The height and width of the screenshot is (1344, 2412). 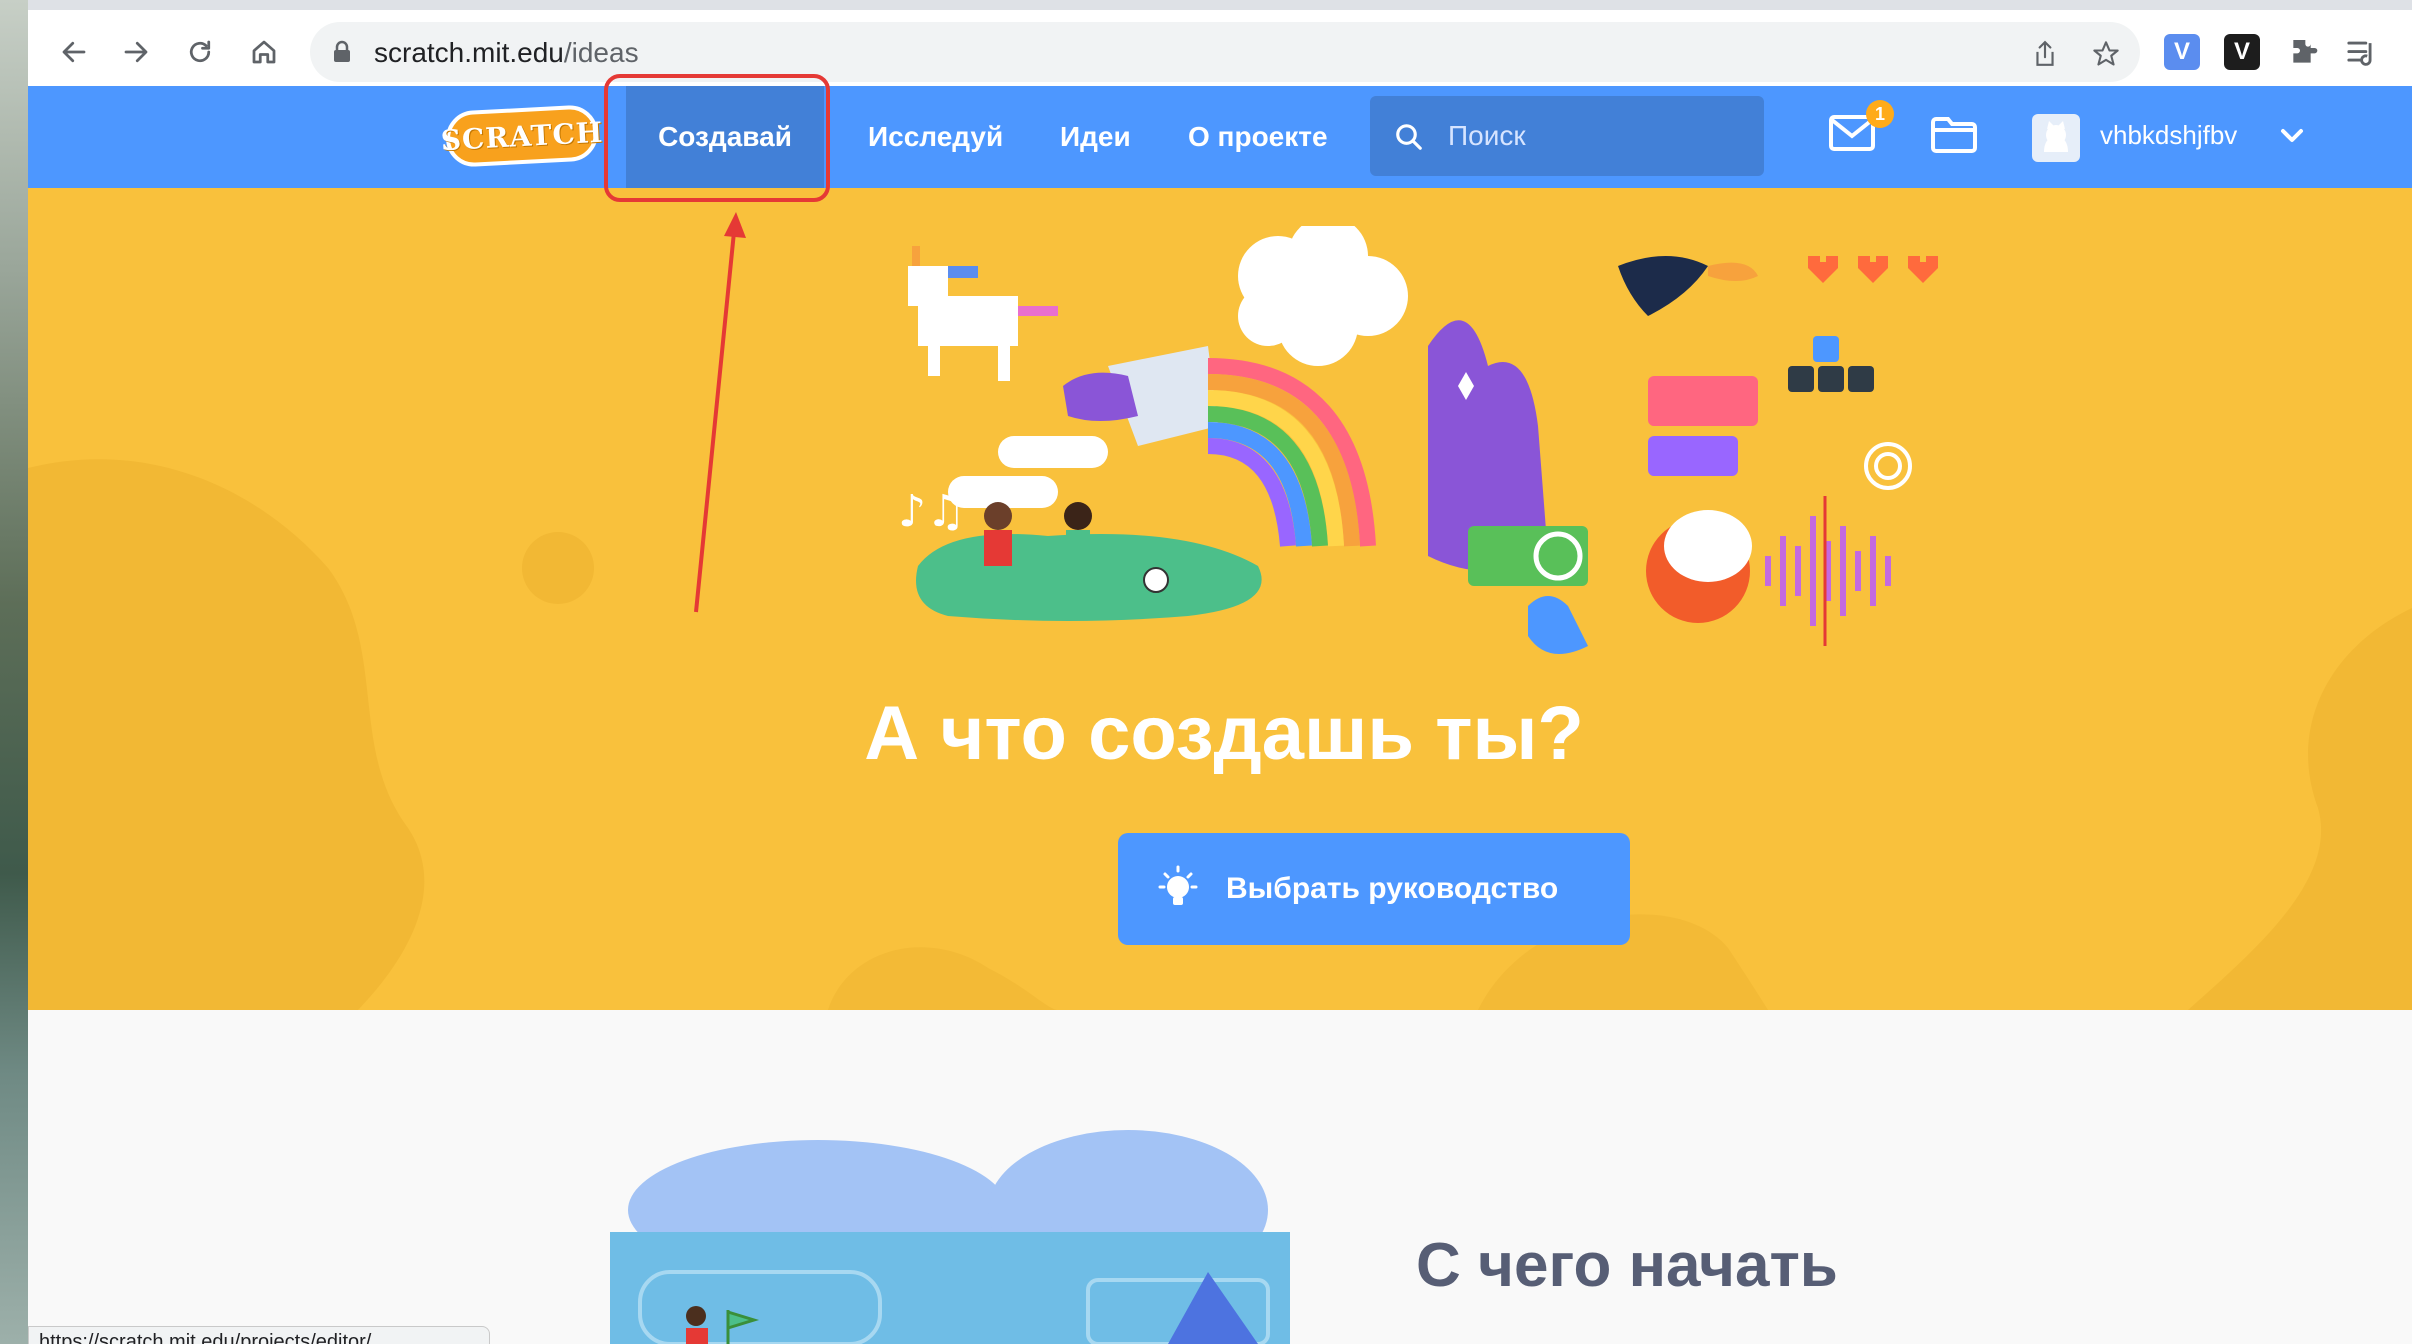 I want to click on extensions-puzzle-icon, so click(x=2304, y=52).